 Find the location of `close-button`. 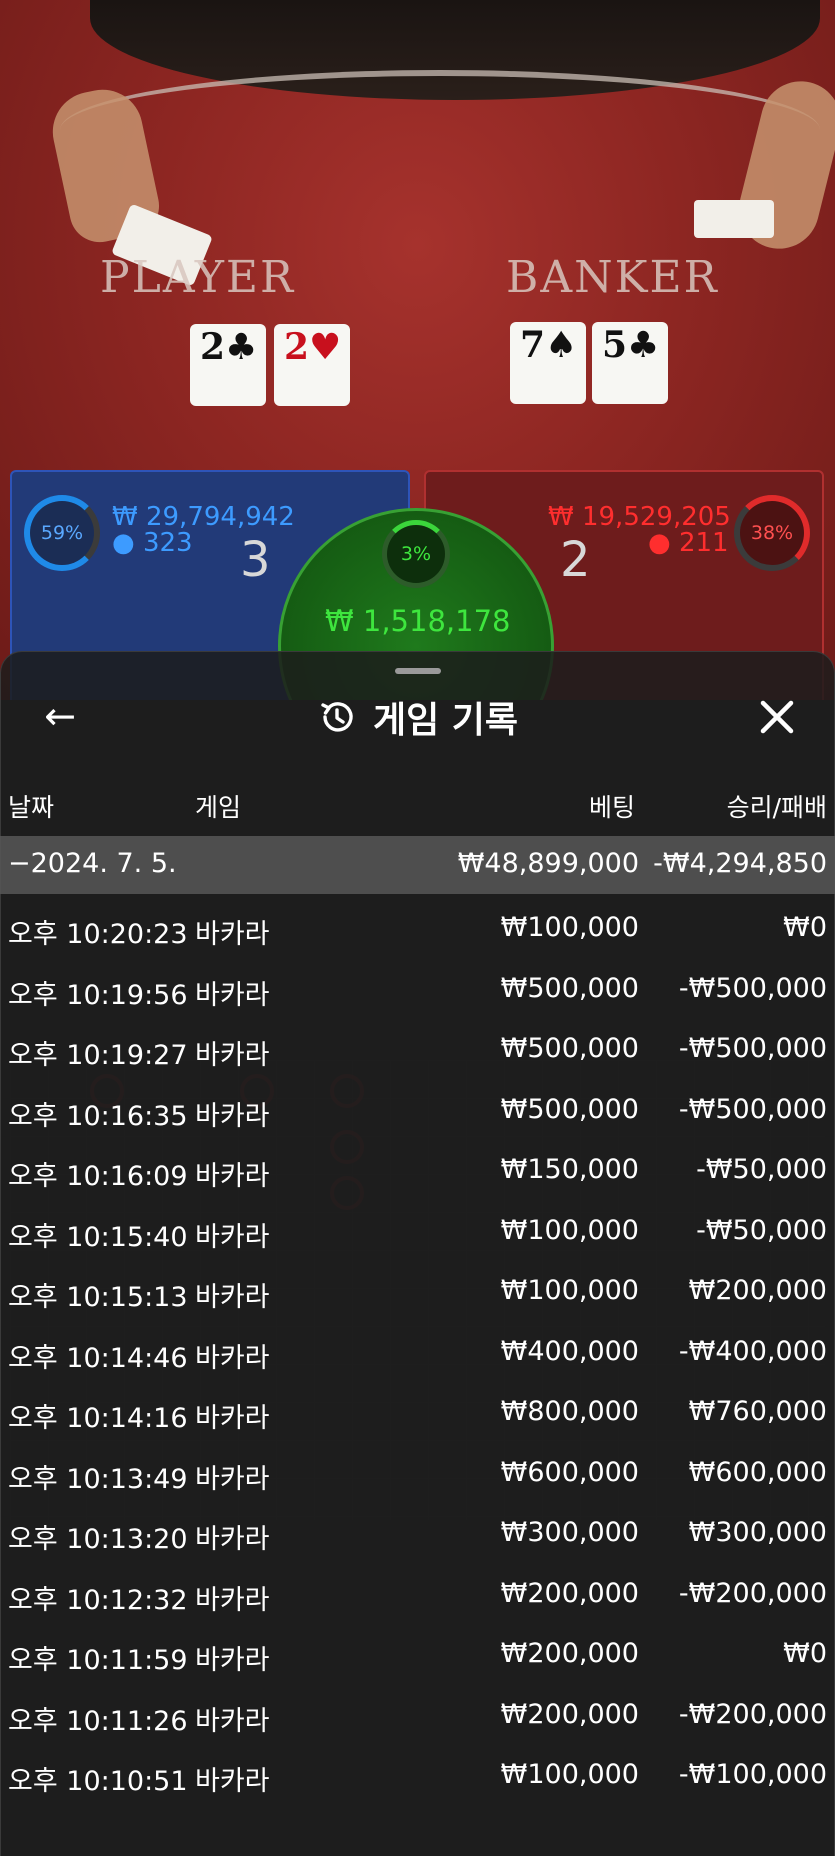

close-button is located at coordinates (777, 717).